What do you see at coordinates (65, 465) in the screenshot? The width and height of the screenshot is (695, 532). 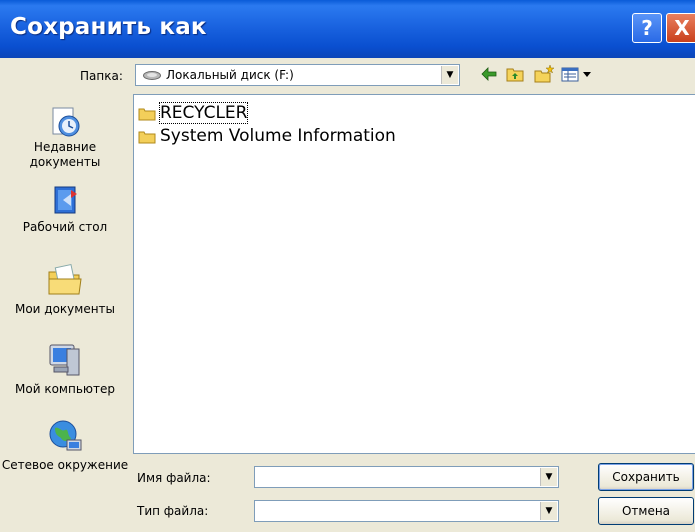 I see `place-label: Сетевое окружение` at bounding box center [65, 465].